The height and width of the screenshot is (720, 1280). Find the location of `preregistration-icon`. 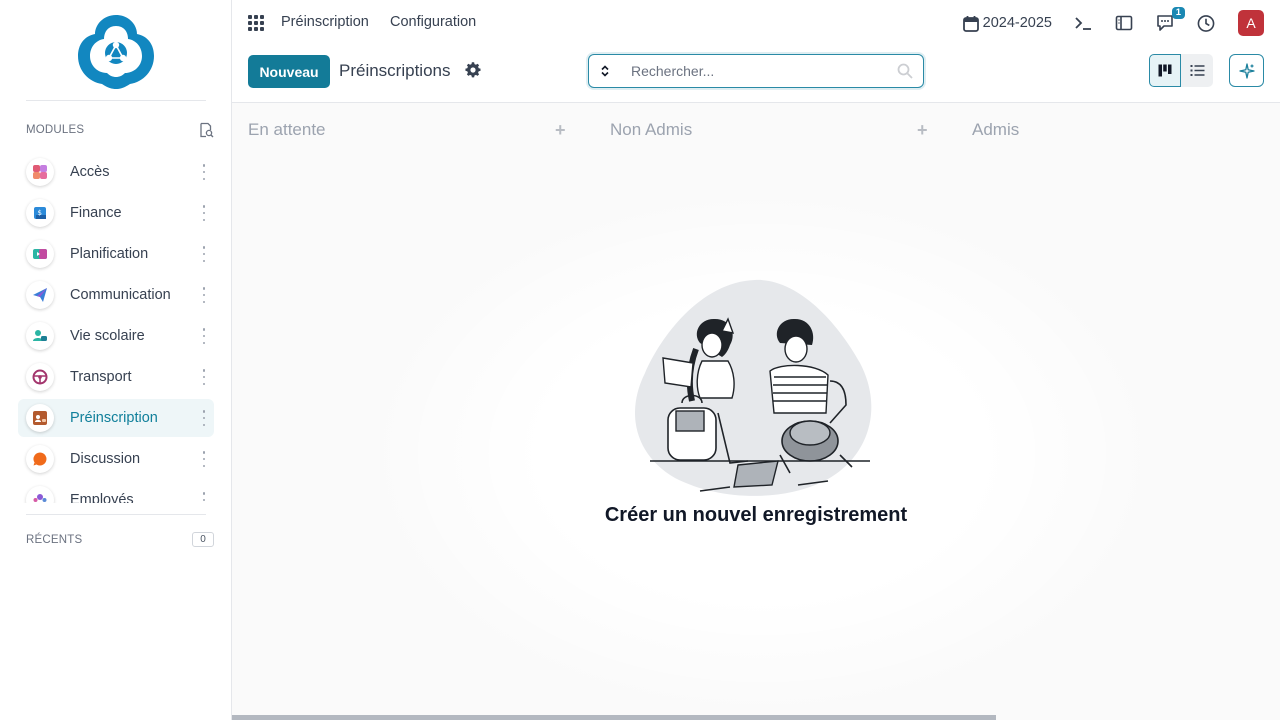

preregistration-icon is located at coordinates (40, 418).